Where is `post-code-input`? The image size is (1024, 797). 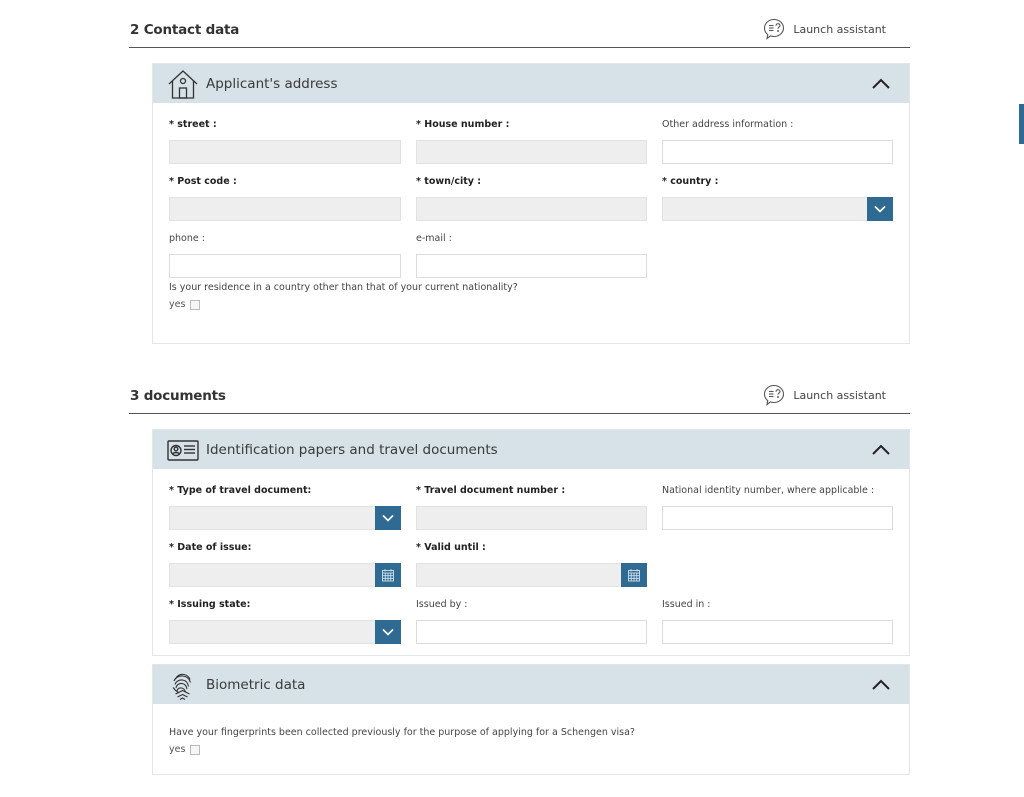
post-code-input is located at coordinates (285, 209).